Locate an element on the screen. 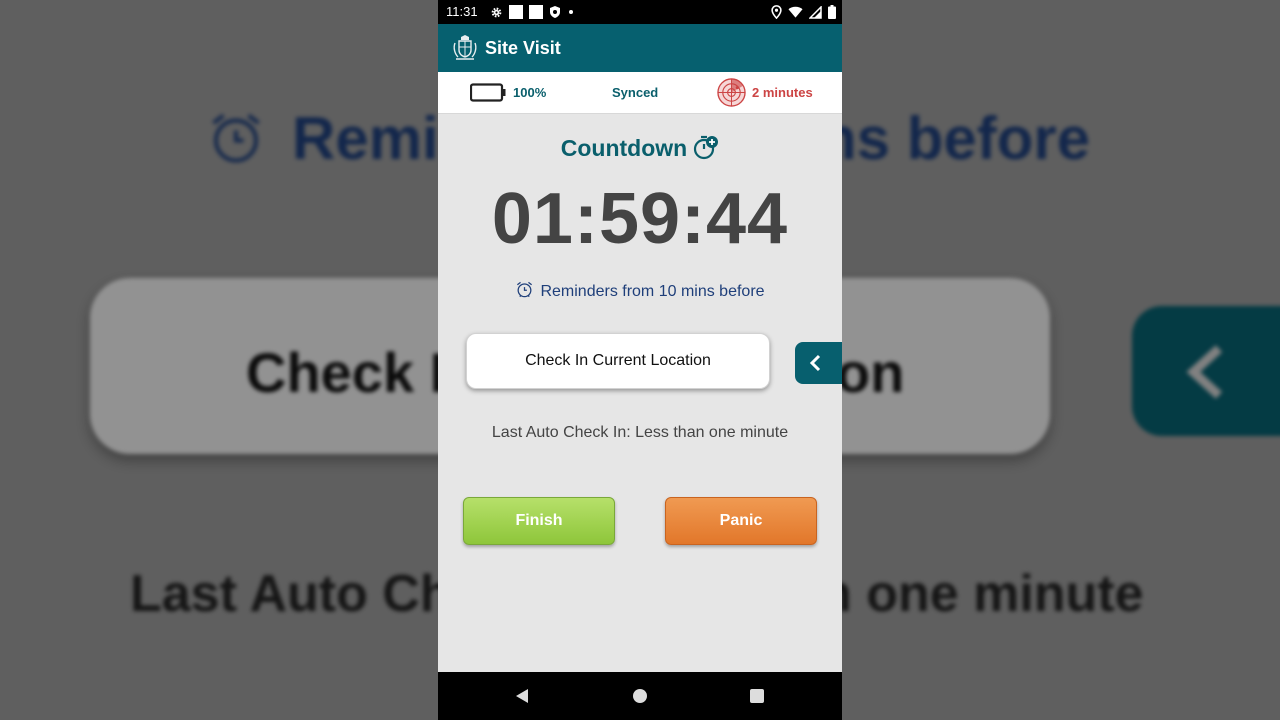  reminders-info: Reminders from 10 mins before is located at coordinates (640, 290).